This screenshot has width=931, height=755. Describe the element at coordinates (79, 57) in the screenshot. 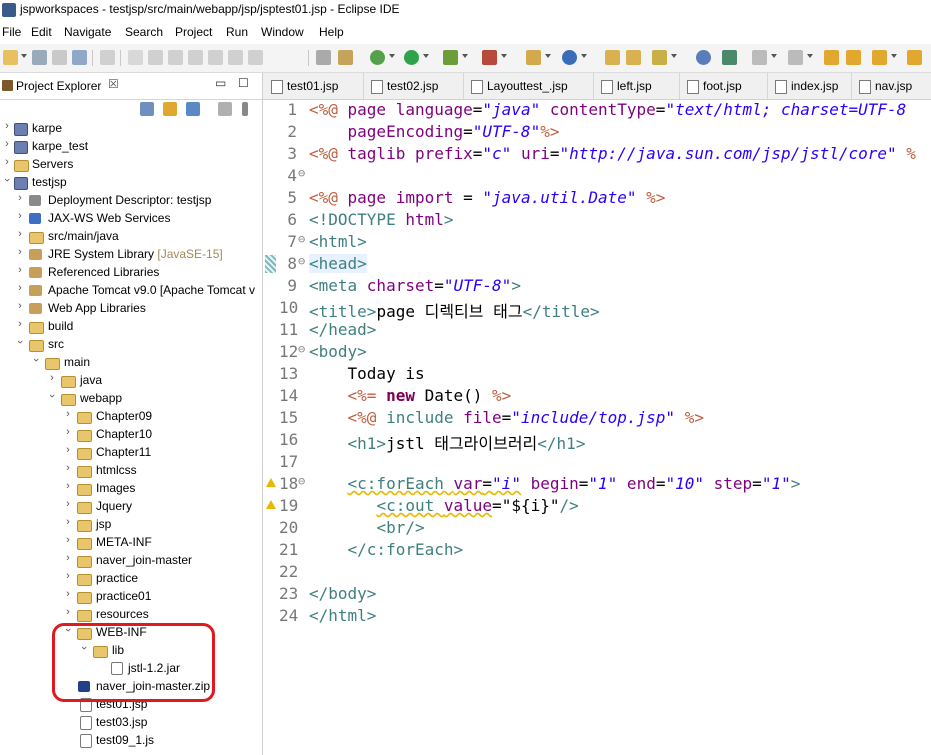

I see `print-icon` at that location.